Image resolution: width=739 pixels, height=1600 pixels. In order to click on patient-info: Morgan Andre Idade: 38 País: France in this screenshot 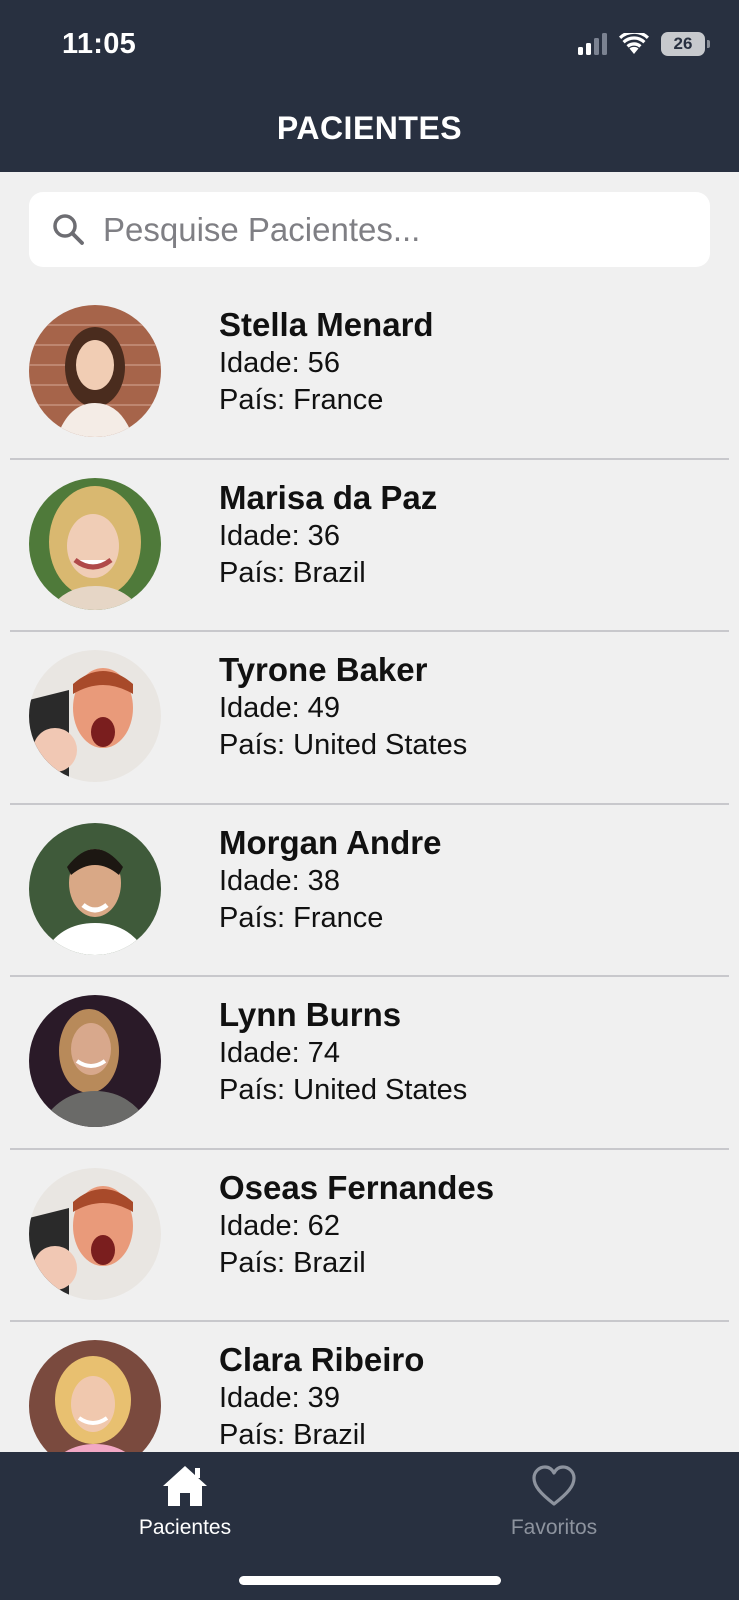, I will do `click(330, 880)`.